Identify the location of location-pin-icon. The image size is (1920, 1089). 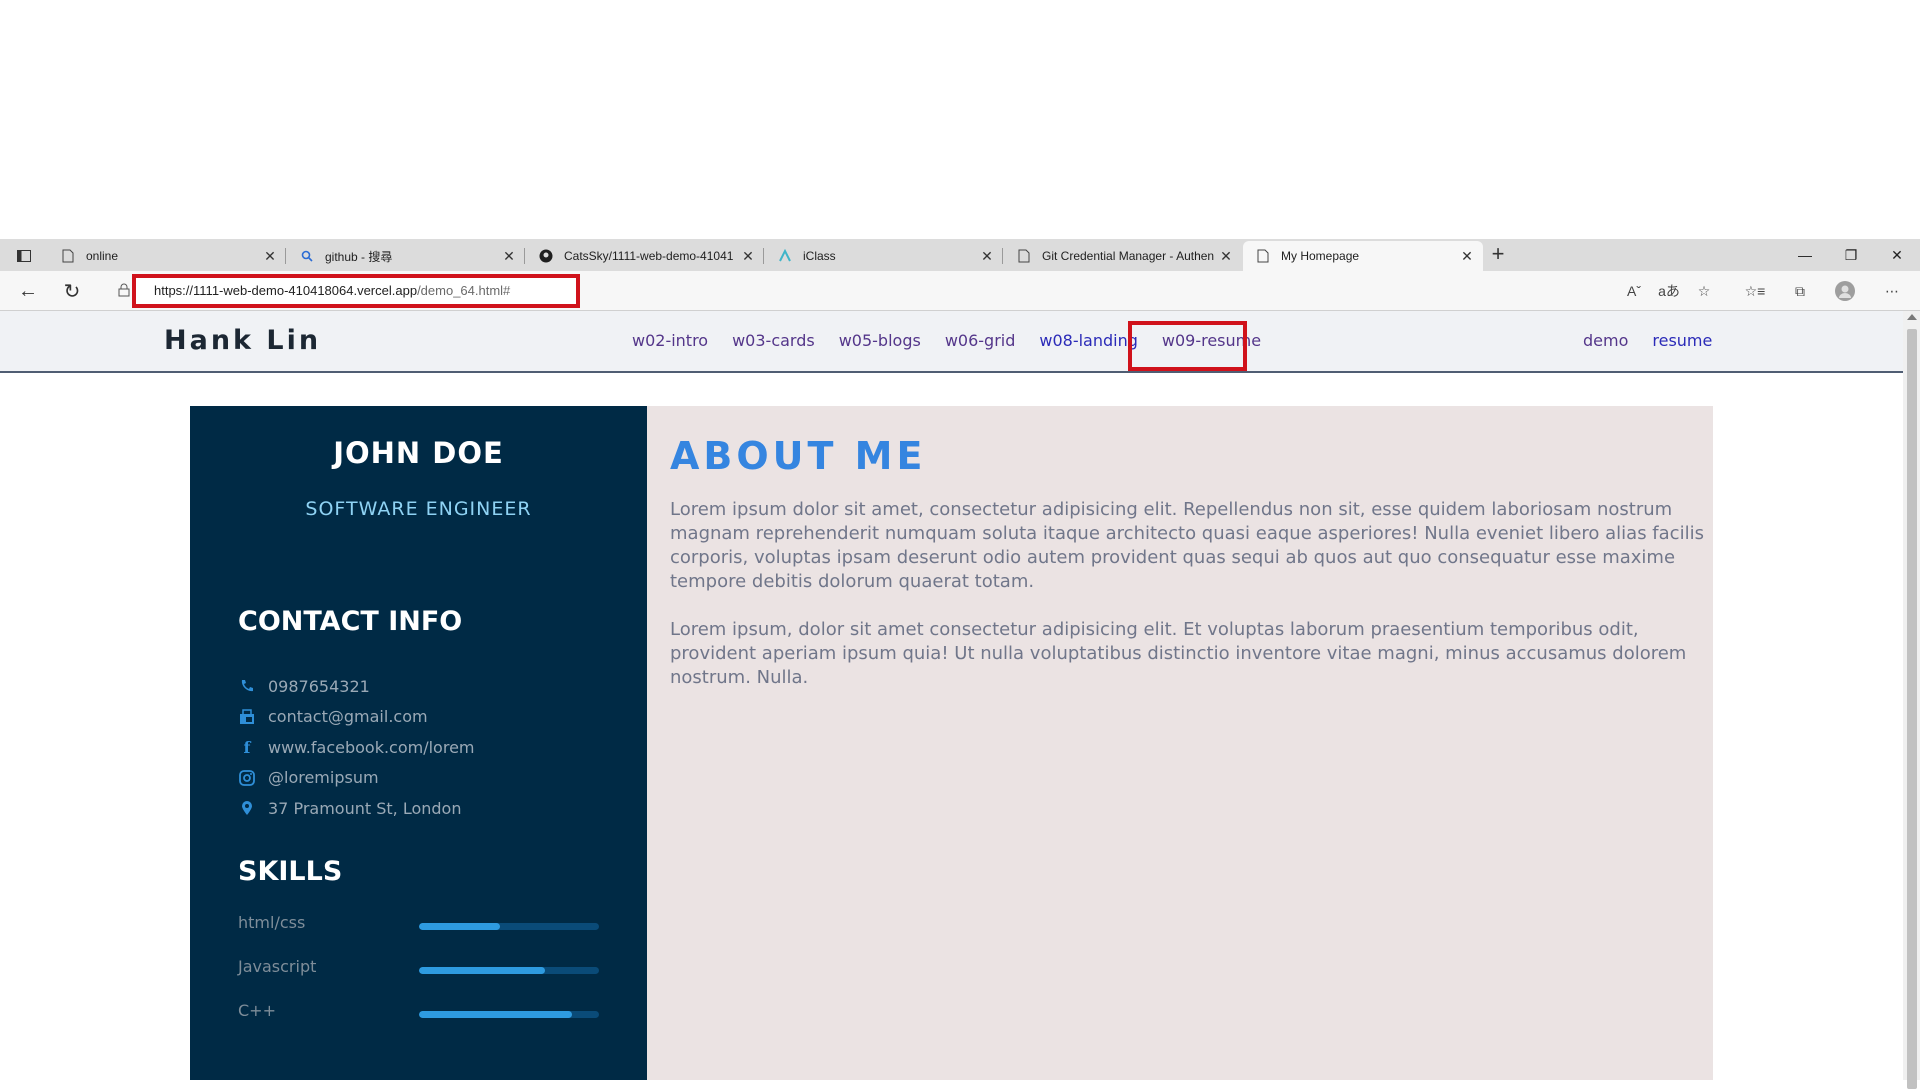
(247, 808).